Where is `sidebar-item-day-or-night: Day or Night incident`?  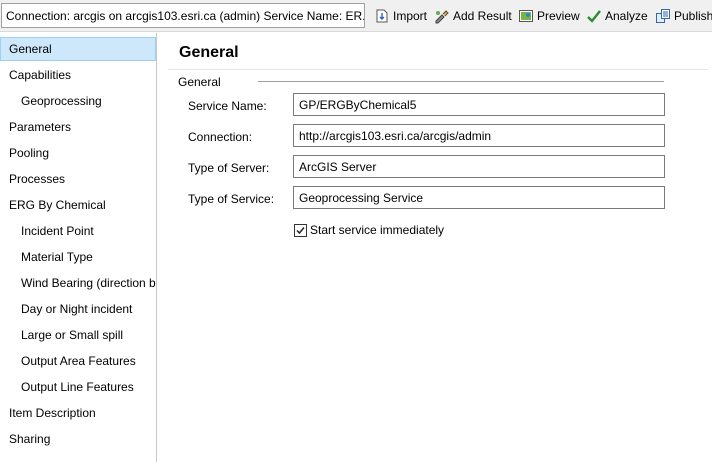 sidebar-item-day-or-night: Day or Night incident is located at coordinates (78, 309).